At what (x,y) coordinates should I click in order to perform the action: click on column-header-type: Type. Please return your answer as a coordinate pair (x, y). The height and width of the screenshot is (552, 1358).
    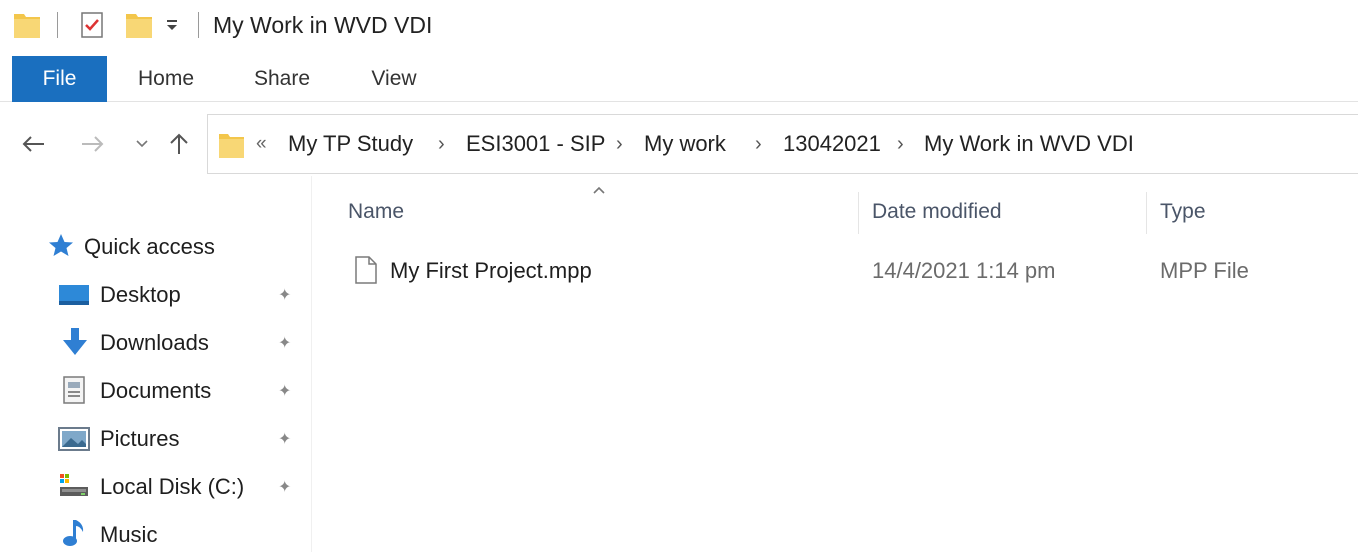
    Looking at the image, I should click on (1183, 212).